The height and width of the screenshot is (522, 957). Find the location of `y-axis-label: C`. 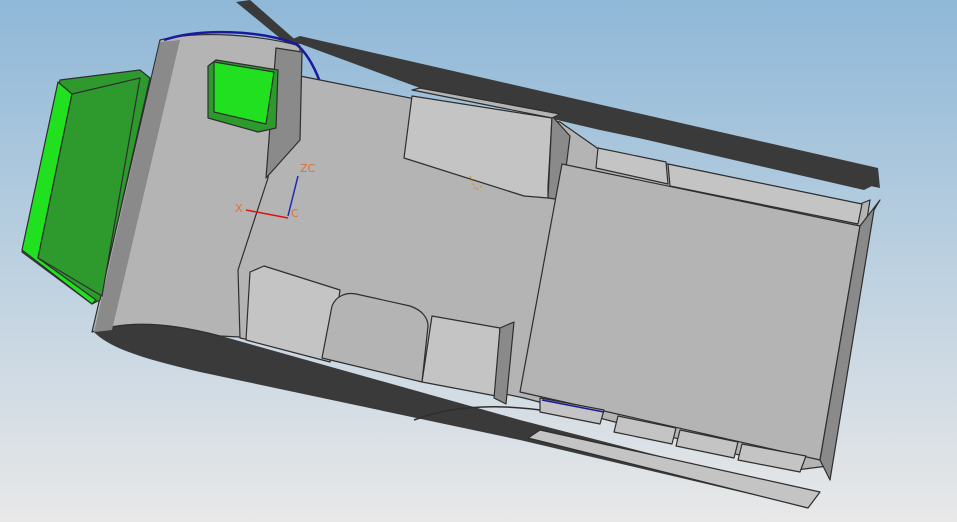

y-axis-label: C is located at coordinates (295, 213).